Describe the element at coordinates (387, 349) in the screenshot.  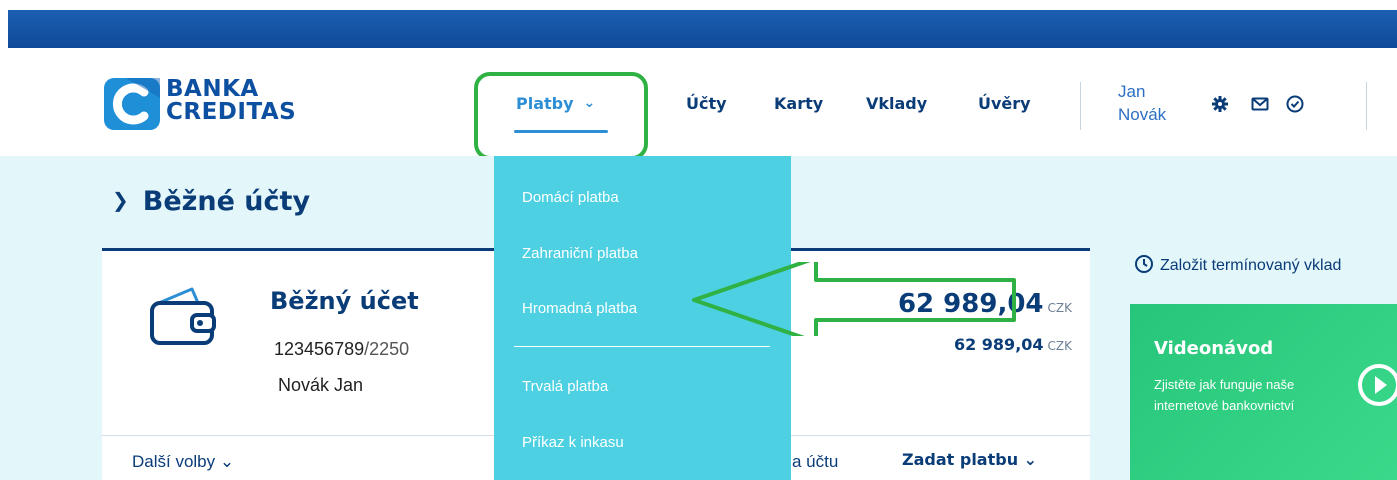
I see `bank-code: /2250` at that location.